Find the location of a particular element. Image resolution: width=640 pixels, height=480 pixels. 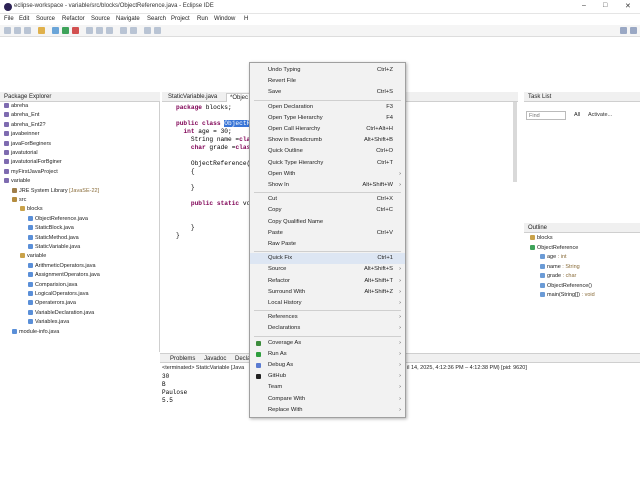

menu-item-github: GitHub › is located at coordinates (327, 376).